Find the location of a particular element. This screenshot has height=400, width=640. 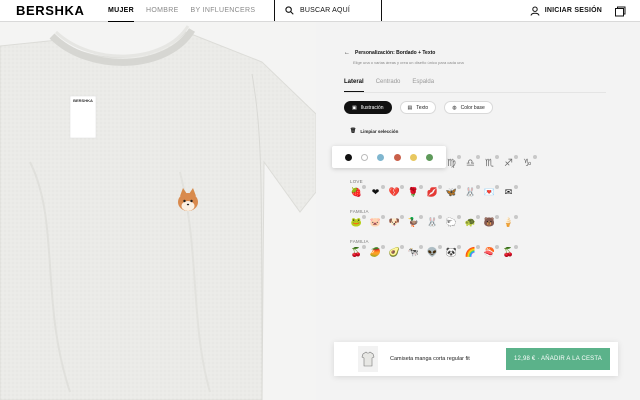

illustration-option: 🍓 is located at coordinates (358, 192).